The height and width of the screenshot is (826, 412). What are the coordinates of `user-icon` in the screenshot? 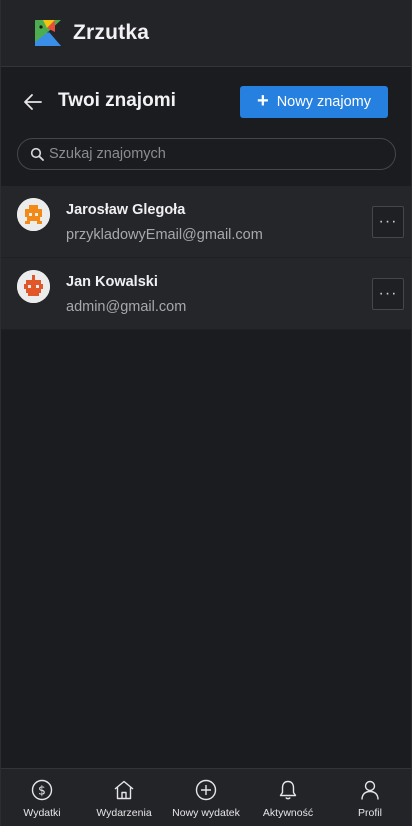 It's located at (370, 790).